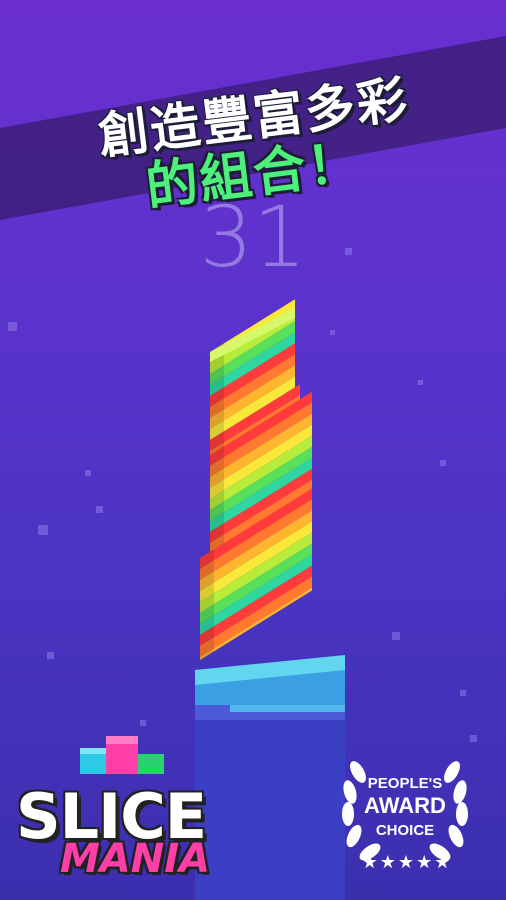 This screenshot has height=900, width=506. Describe the element at coordinates (407, 862) in the screenshot. I see `award-stars: ★★★★★` at that location.